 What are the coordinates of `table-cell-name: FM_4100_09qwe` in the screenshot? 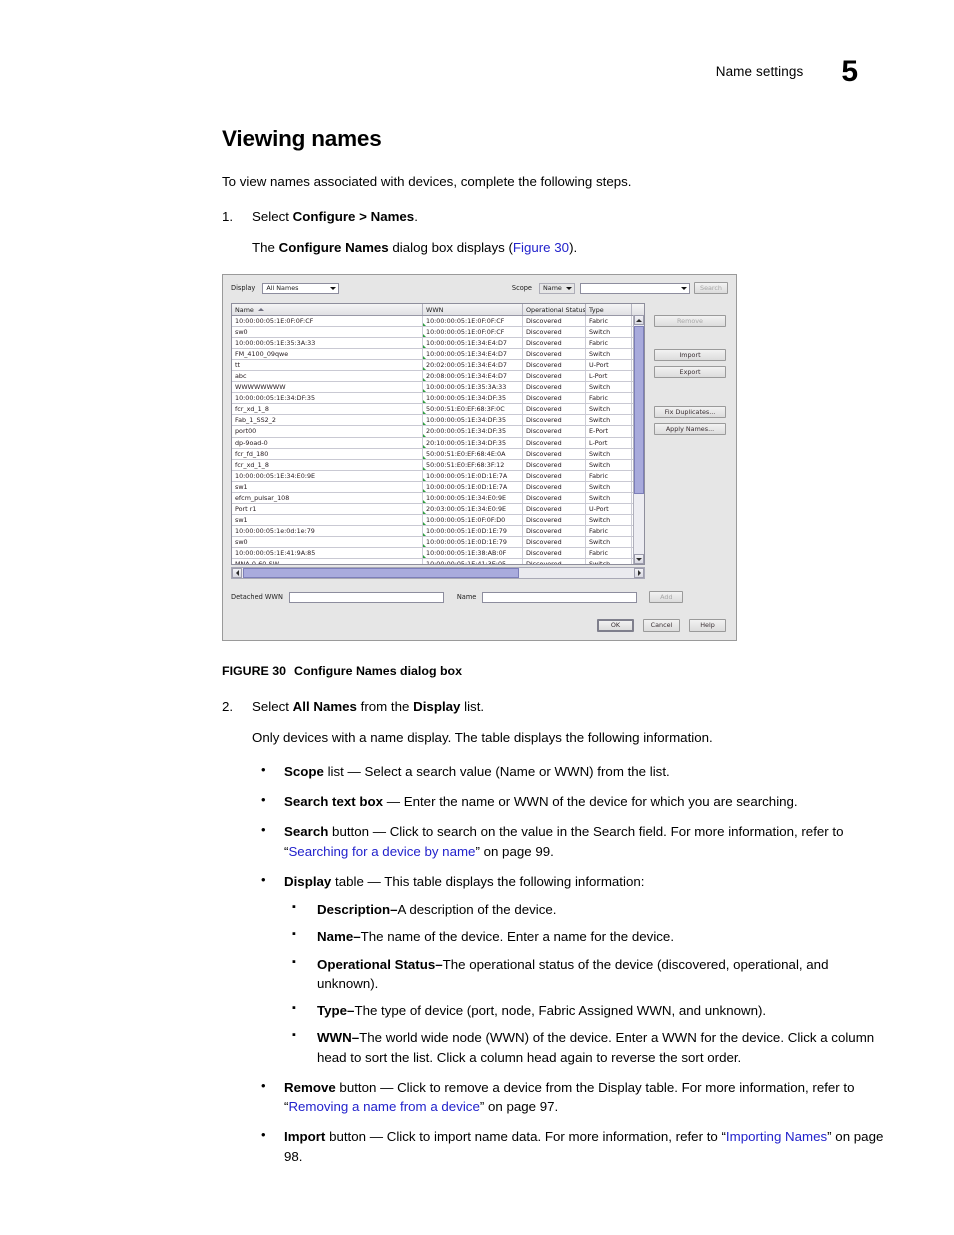 It's located at (327, 354).